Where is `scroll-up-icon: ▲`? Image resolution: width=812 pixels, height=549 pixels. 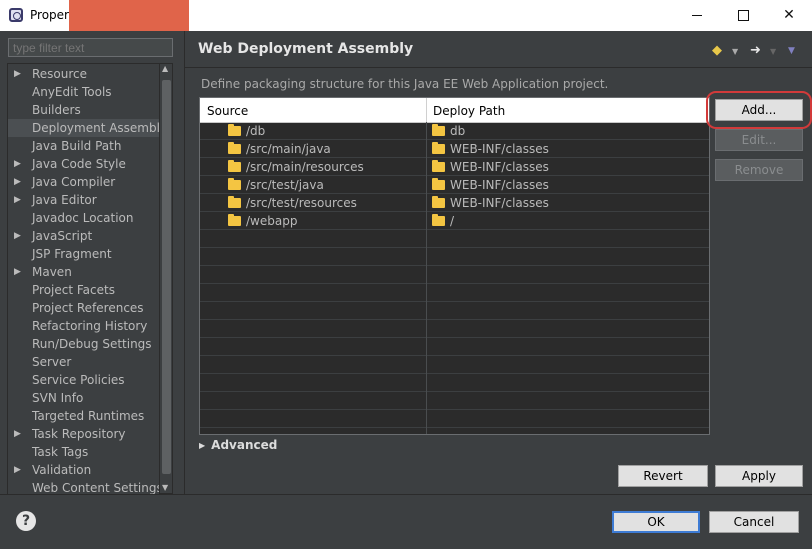 scroll-up-icon: ▲ is located at coordinates (165, 68).